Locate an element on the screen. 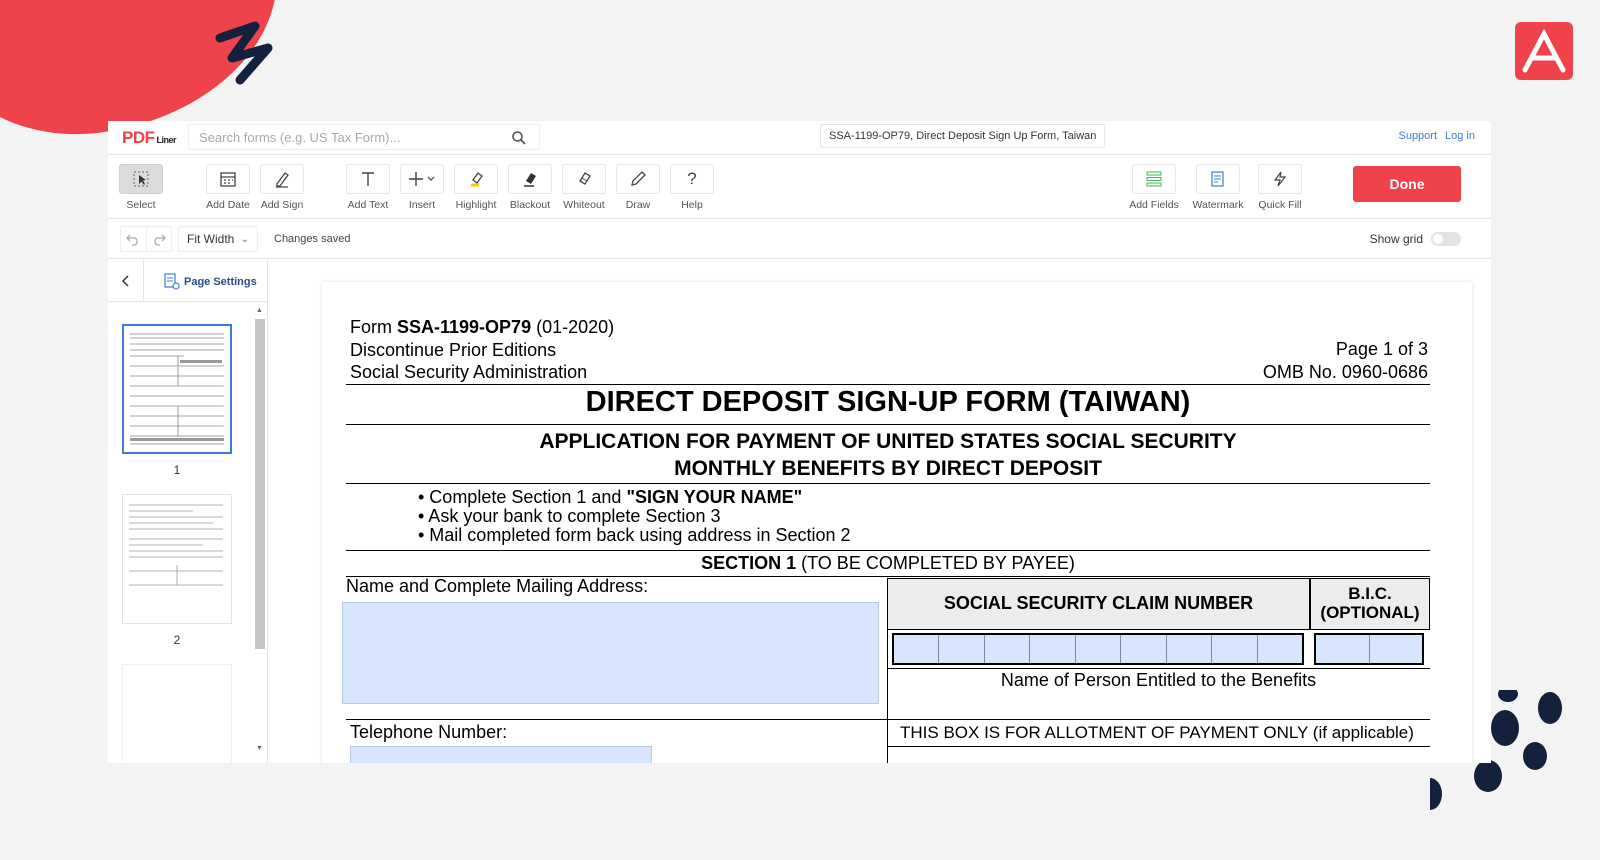  done-button: Done is located at coordinates (1407, 184).